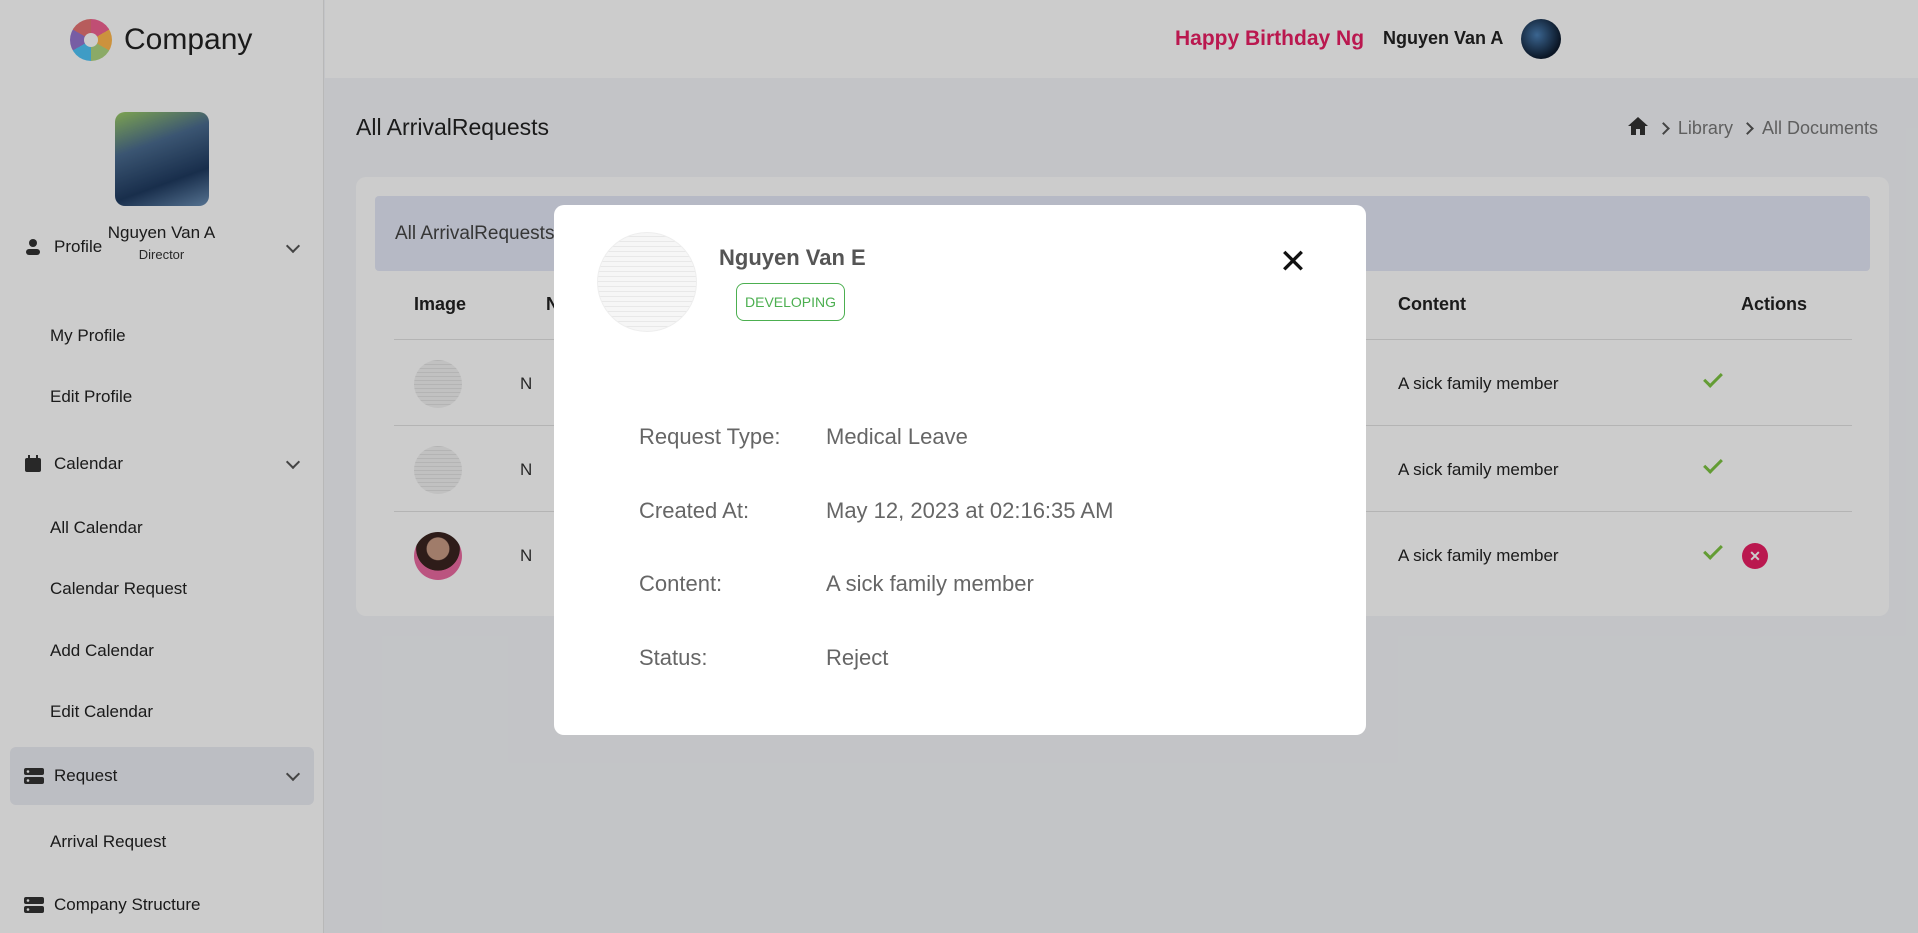 The image size is (1918, 933). I want to click on field-value-status: Reject, so click(857, 657).